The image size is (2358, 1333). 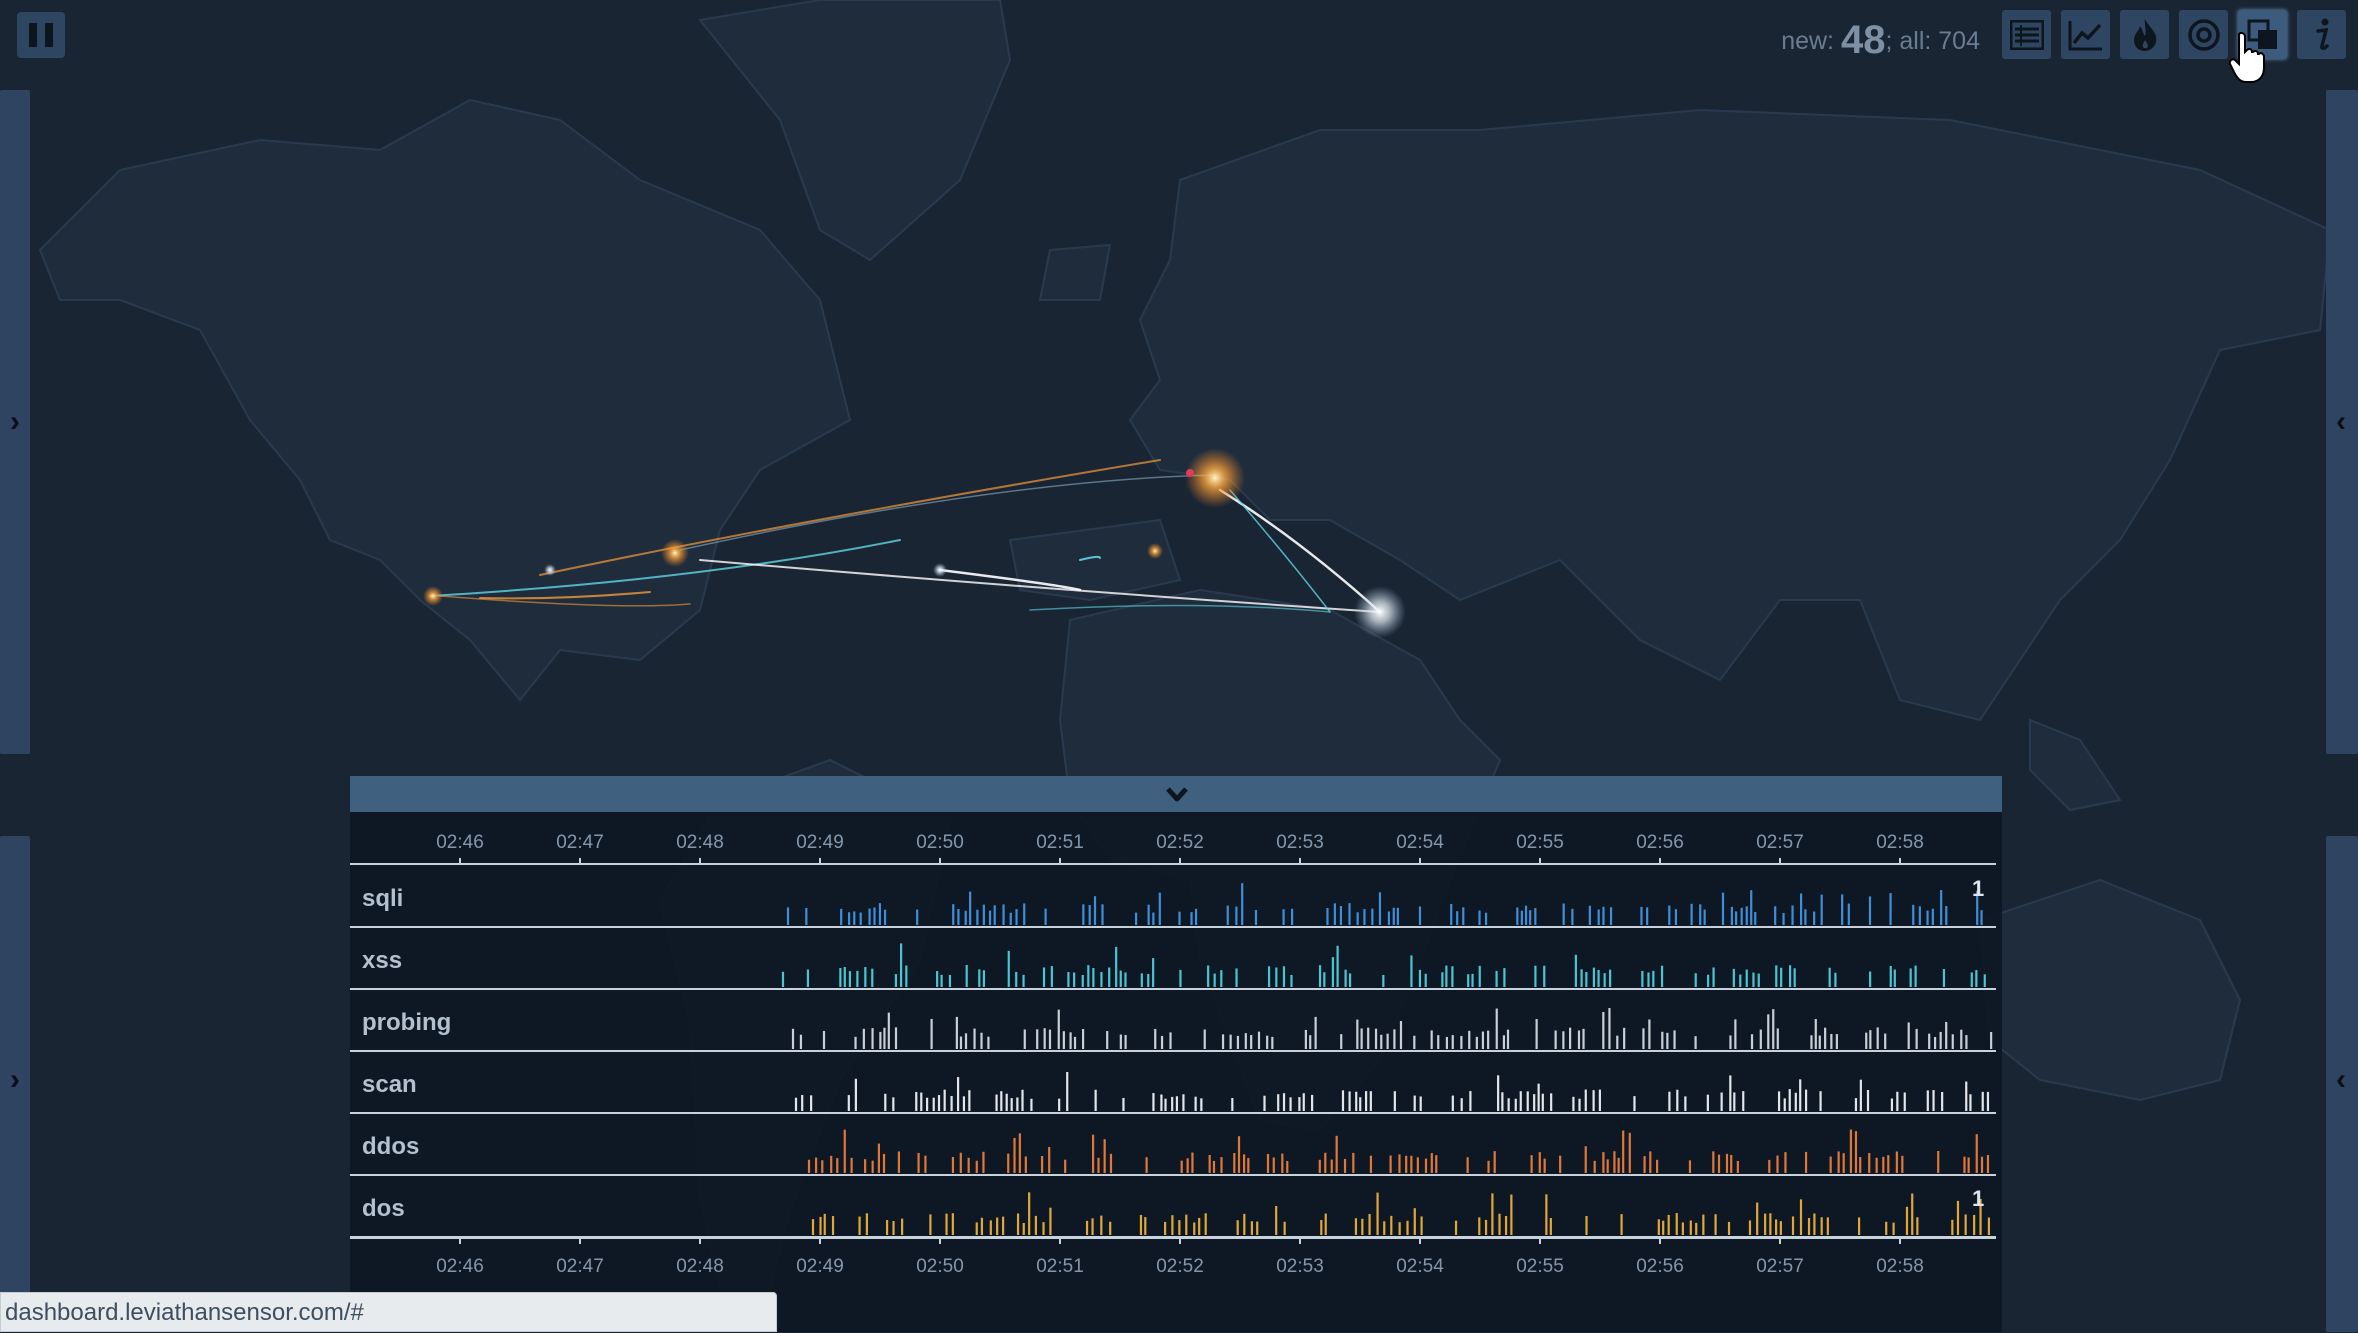 What do you see at coordinates (390, 1146) in the screenshot?
I see `row-label-ddos: ddos` at bounding box center [390, 1146].